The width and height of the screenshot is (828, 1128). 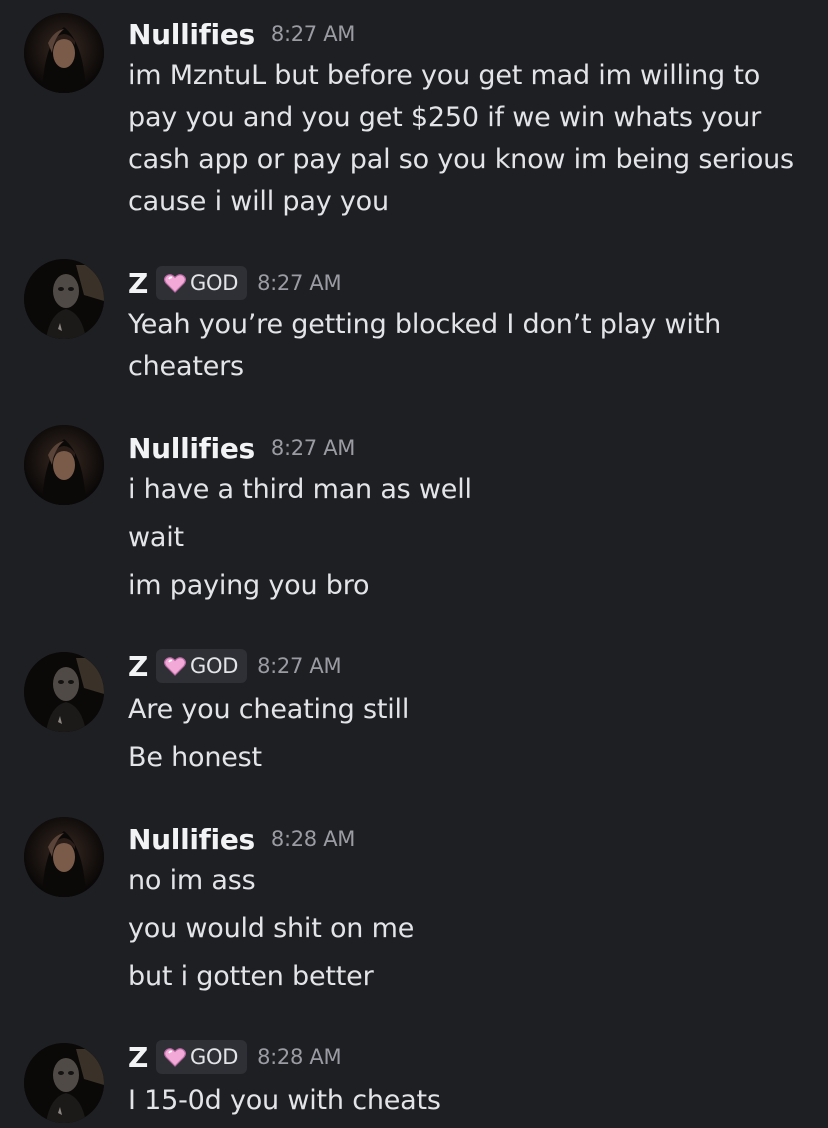 What do you see at coordinates (195, 757) in the screenshot?
I see `message-text: Be honest` at bounding box center [195, 757].